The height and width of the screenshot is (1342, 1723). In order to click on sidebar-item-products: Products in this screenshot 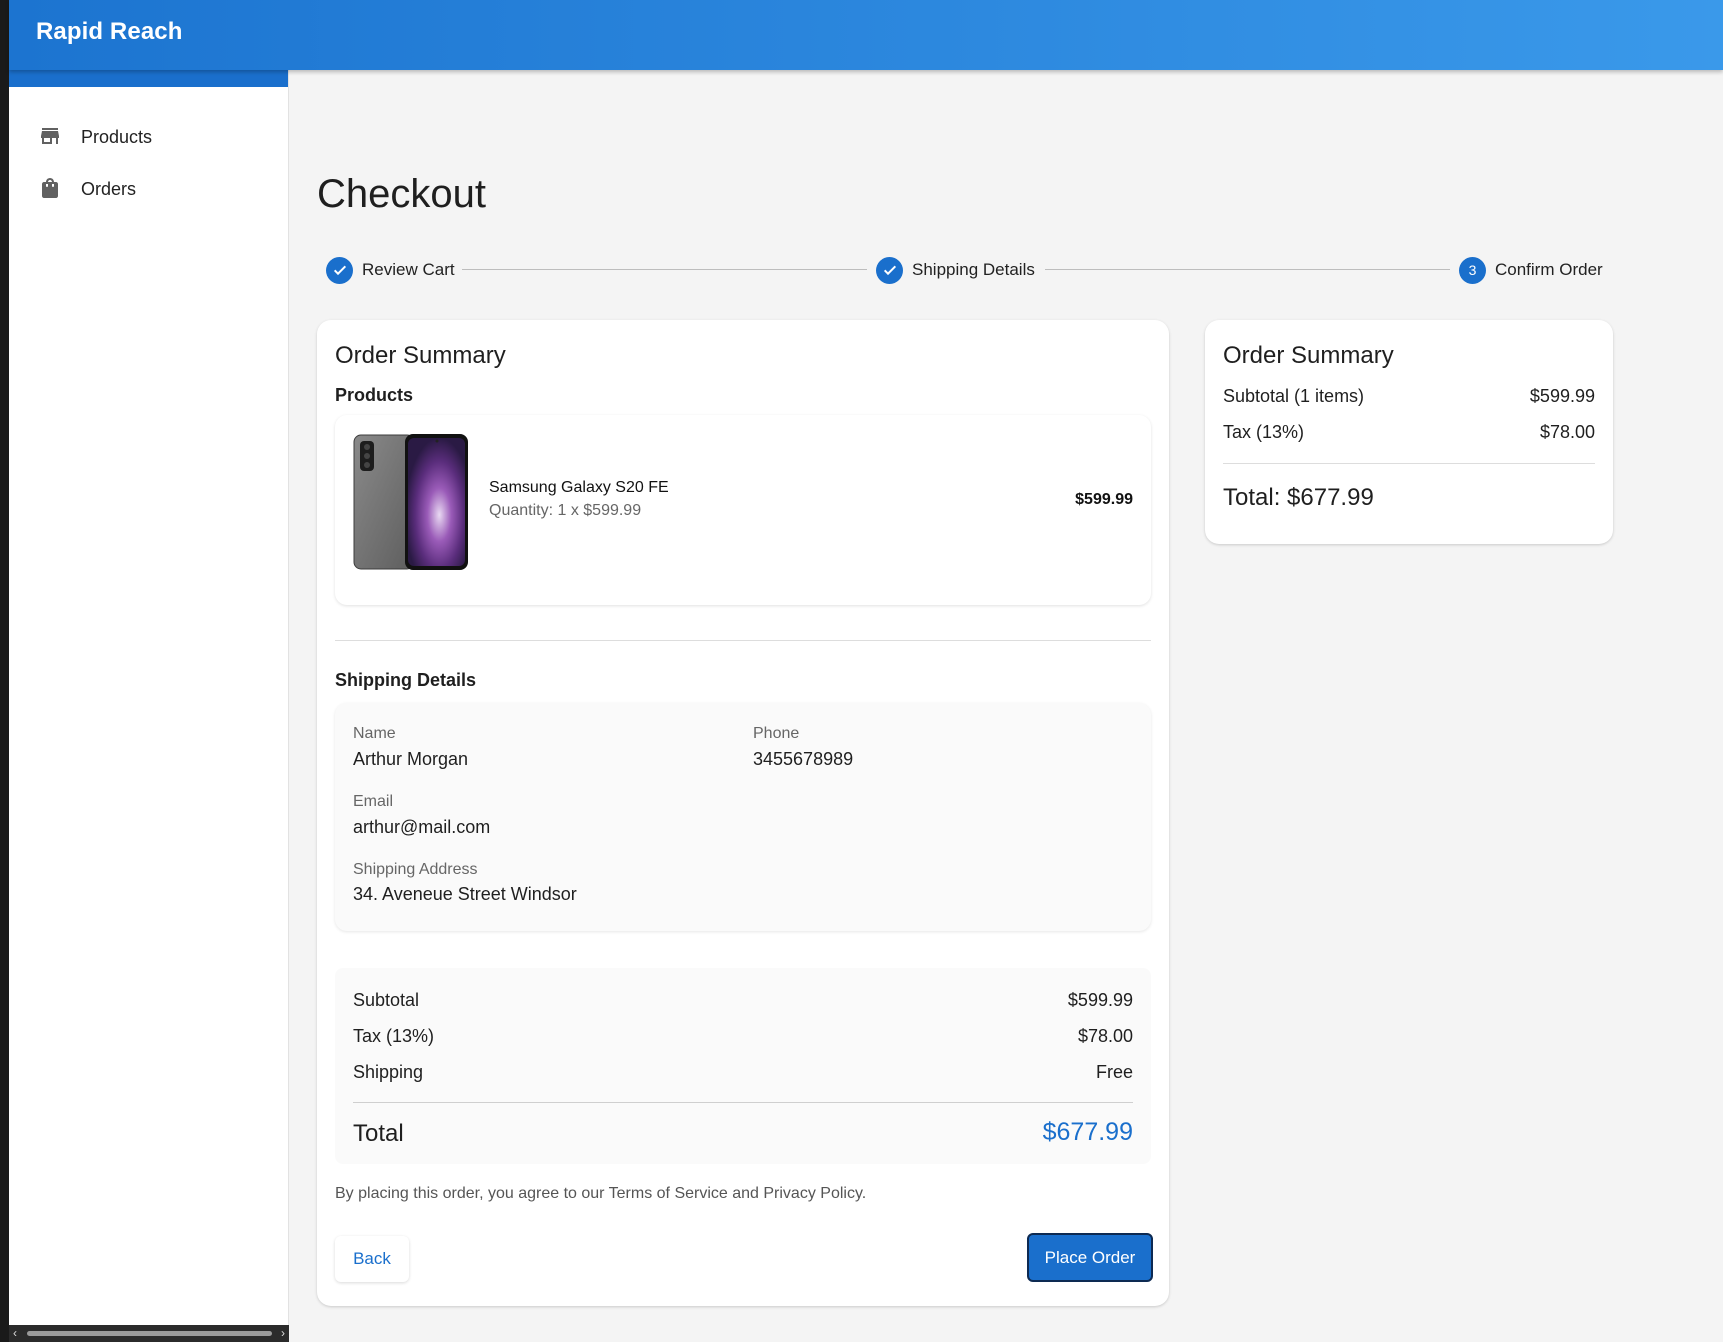, I will do `click(149, 137)`.